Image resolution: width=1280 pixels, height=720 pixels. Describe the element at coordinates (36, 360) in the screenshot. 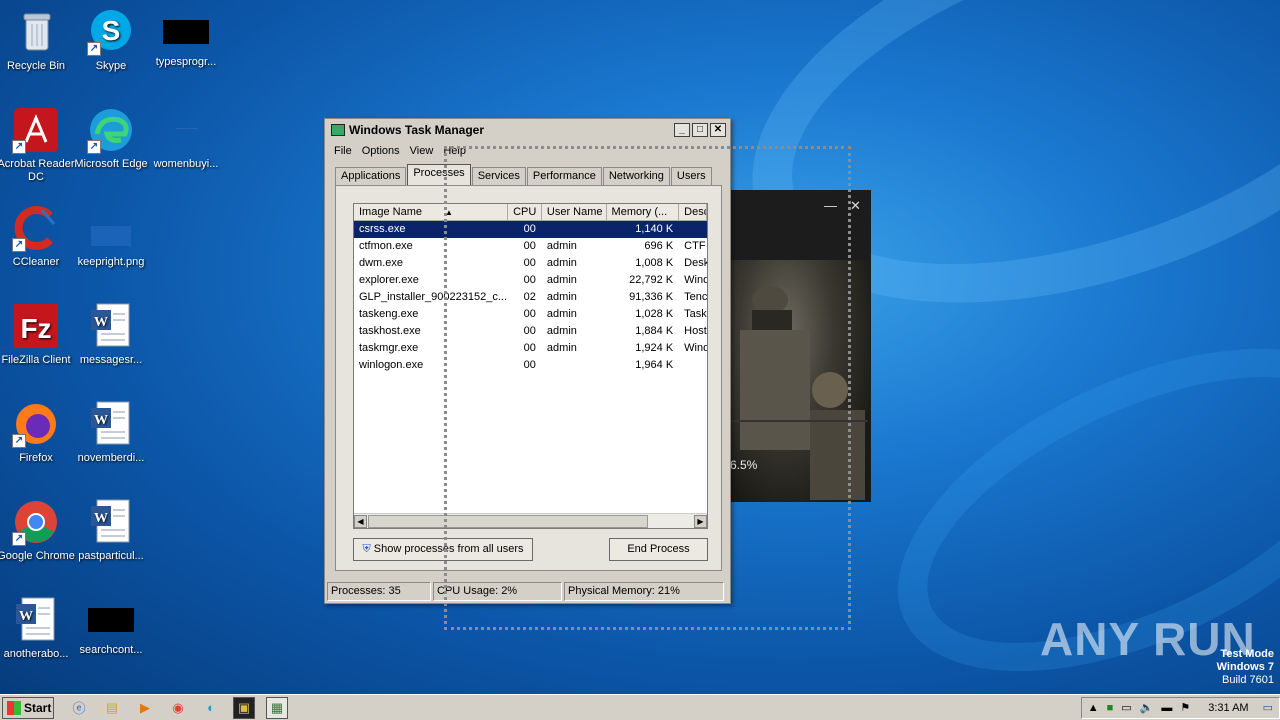

I see `desktop-icon-label: FileZilla Client` at that location.